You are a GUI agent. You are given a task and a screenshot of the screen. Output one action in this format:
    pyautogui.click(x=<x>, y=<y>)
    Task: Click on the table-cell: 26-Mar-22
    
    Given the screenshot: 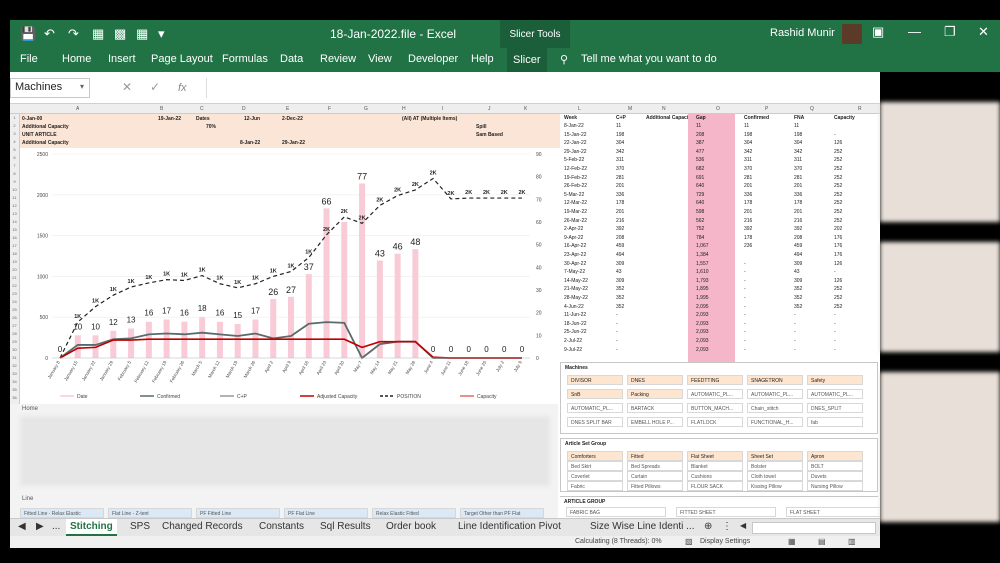 What is the action you would take?
    pyautogui.click(x=575, y=221)
    